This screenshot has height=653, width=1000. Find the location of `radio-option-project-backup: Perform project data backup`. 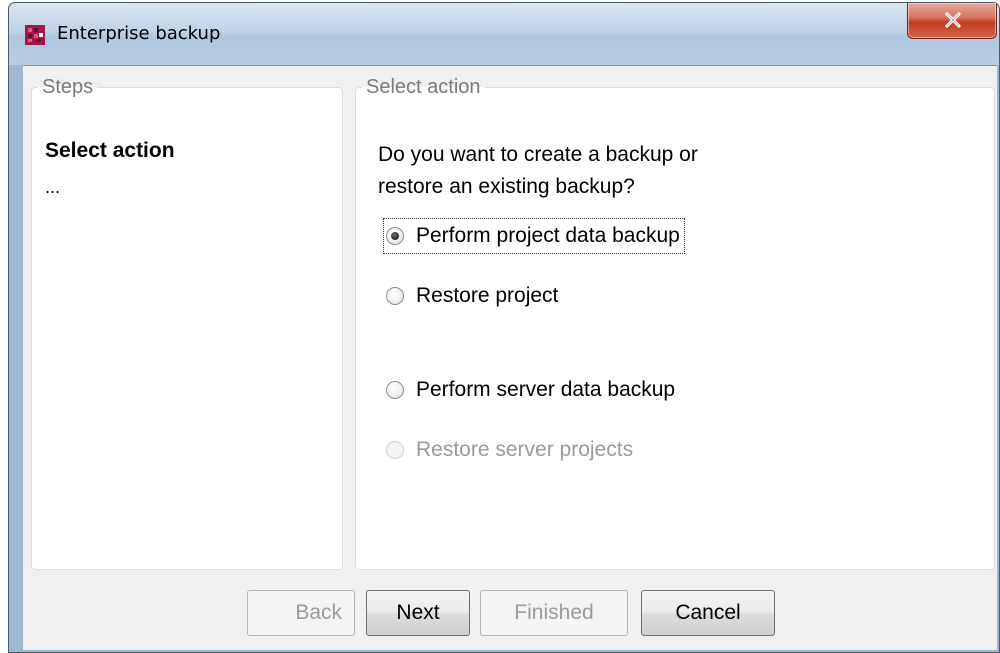

radio-option-project-backup: Perform project data backup is located at coordinates (534, 236).